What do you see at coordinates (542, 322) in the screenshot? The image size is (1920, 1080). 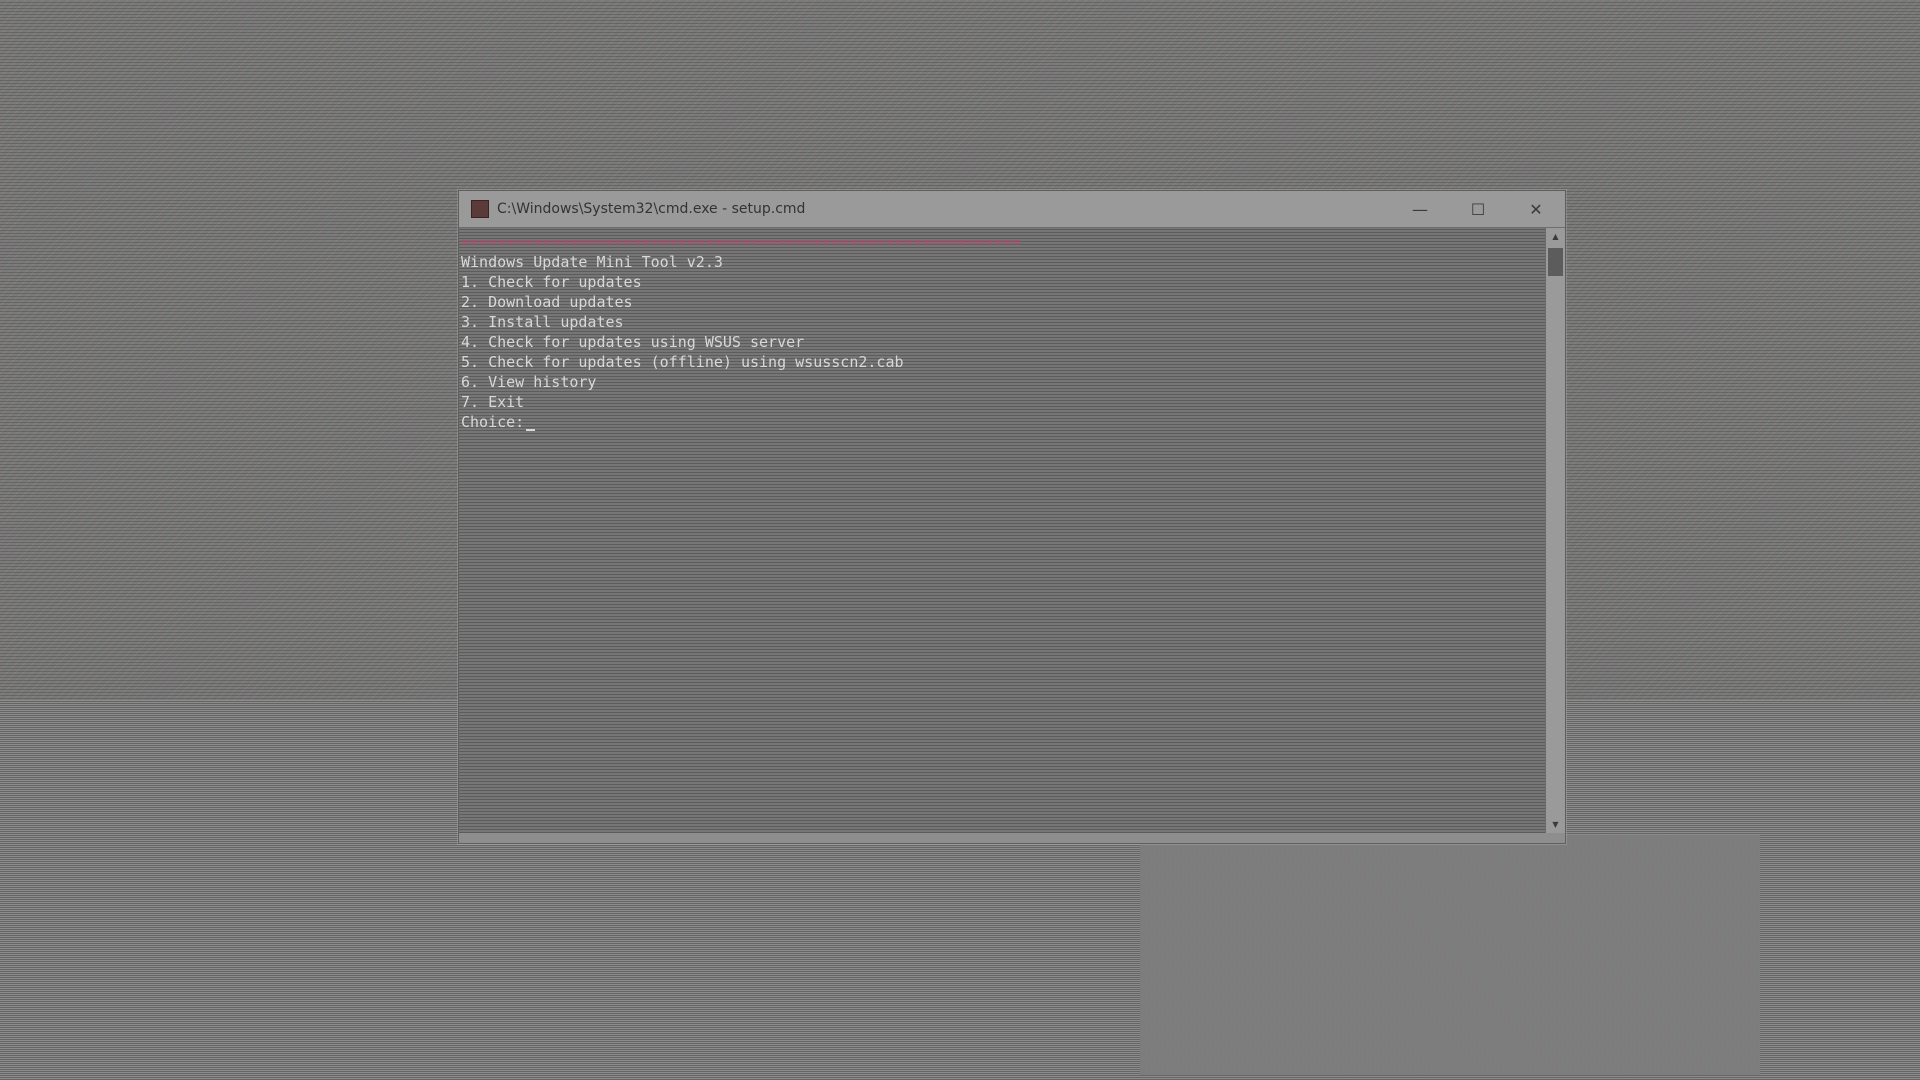 I see `menu-option-3: 3. Install updates` at bounding box center [542, 322].